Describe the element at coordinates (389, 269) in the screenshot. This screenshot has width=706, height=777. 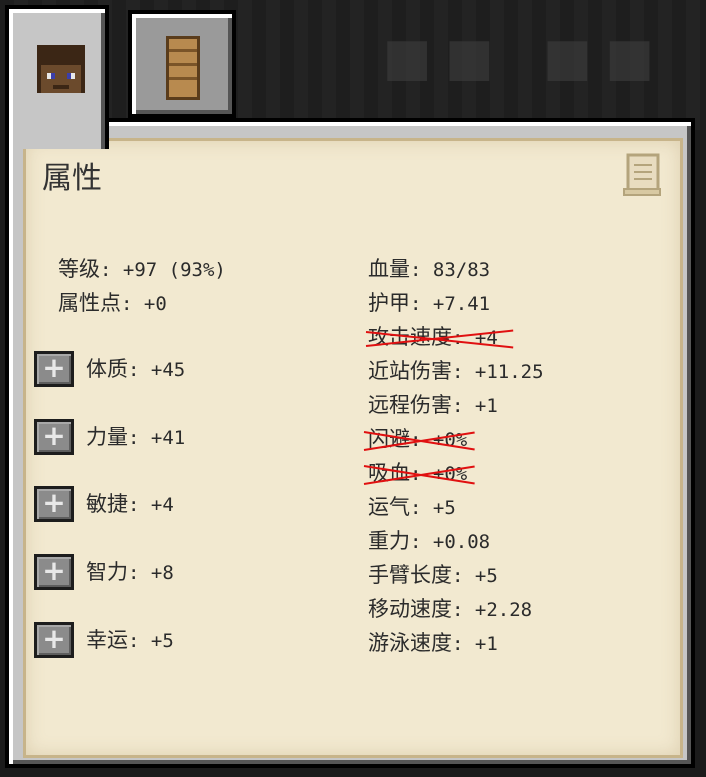
I see `stat-label: 血量` at that location.